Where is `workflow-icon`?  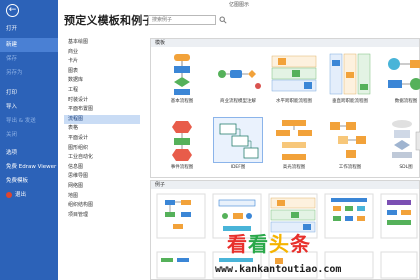
workflow-icon is located at coordinates (350, 140).